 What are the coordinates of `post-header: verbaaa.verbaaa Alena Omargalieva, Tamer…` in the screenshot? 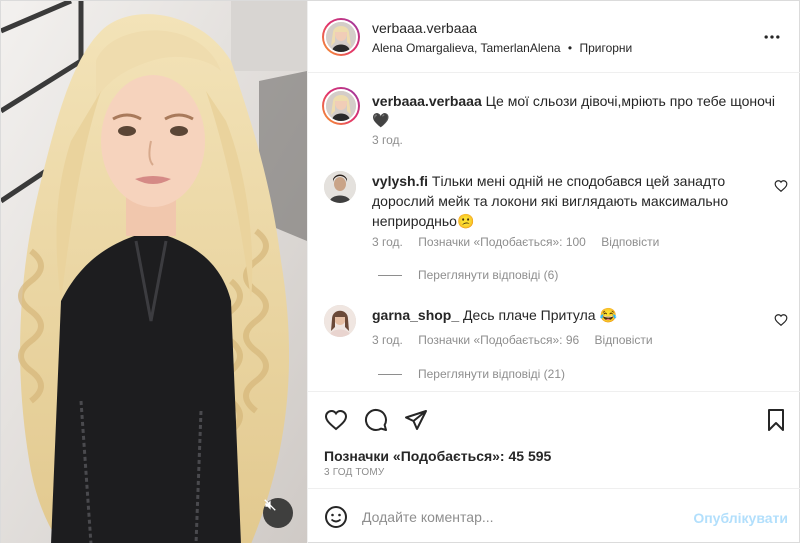 It's located at (554, 37).